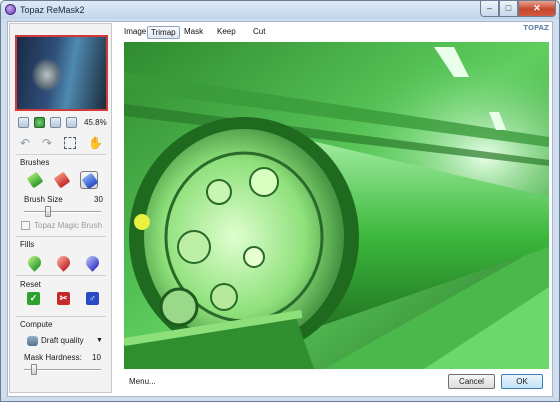  What do you see at coordinates (35, 162) in the screenshot?
I see `brushes-heading: Brushes` at bounding box center [35, 162].